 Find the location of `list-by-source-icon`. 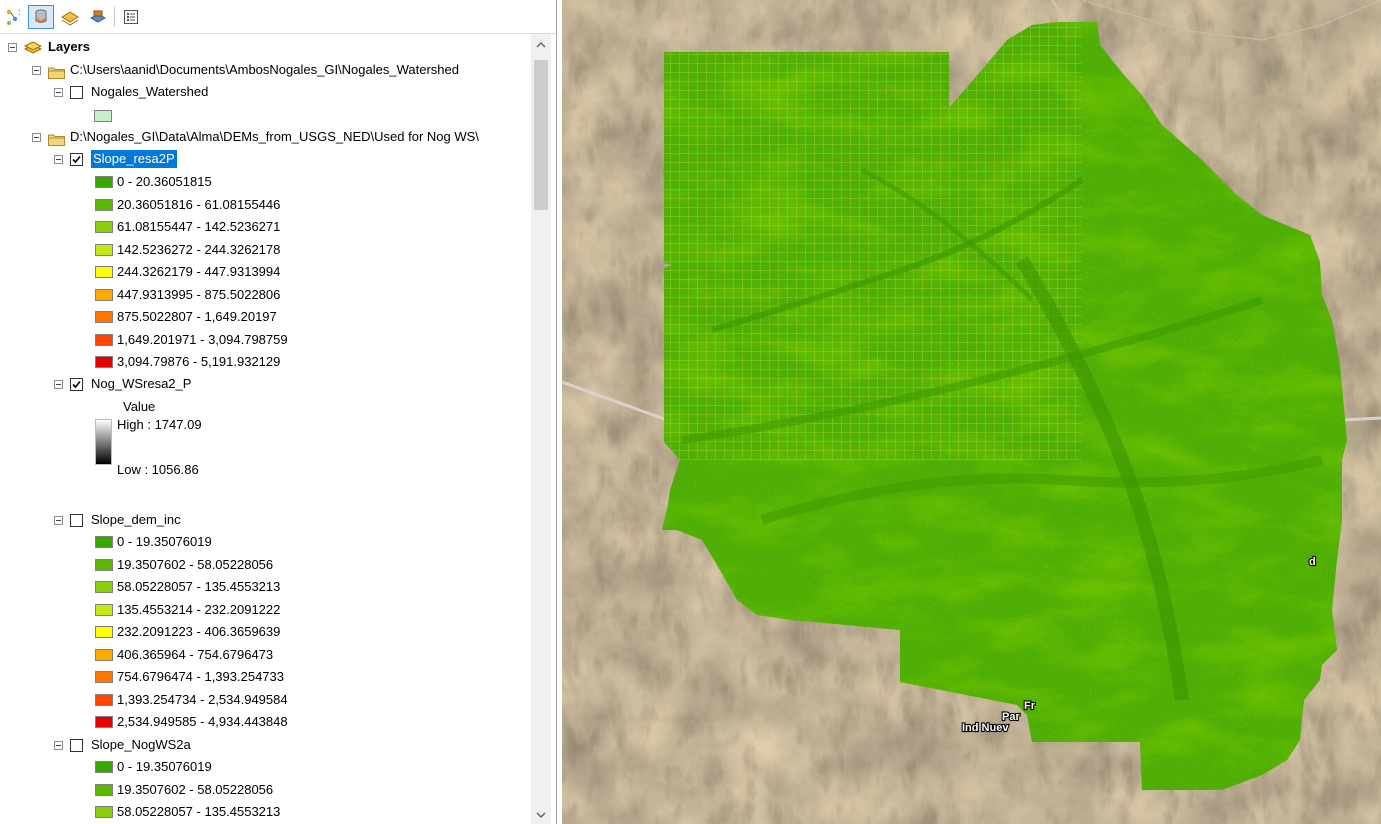

list-by-source-icon is located at coordinates (41, 17).